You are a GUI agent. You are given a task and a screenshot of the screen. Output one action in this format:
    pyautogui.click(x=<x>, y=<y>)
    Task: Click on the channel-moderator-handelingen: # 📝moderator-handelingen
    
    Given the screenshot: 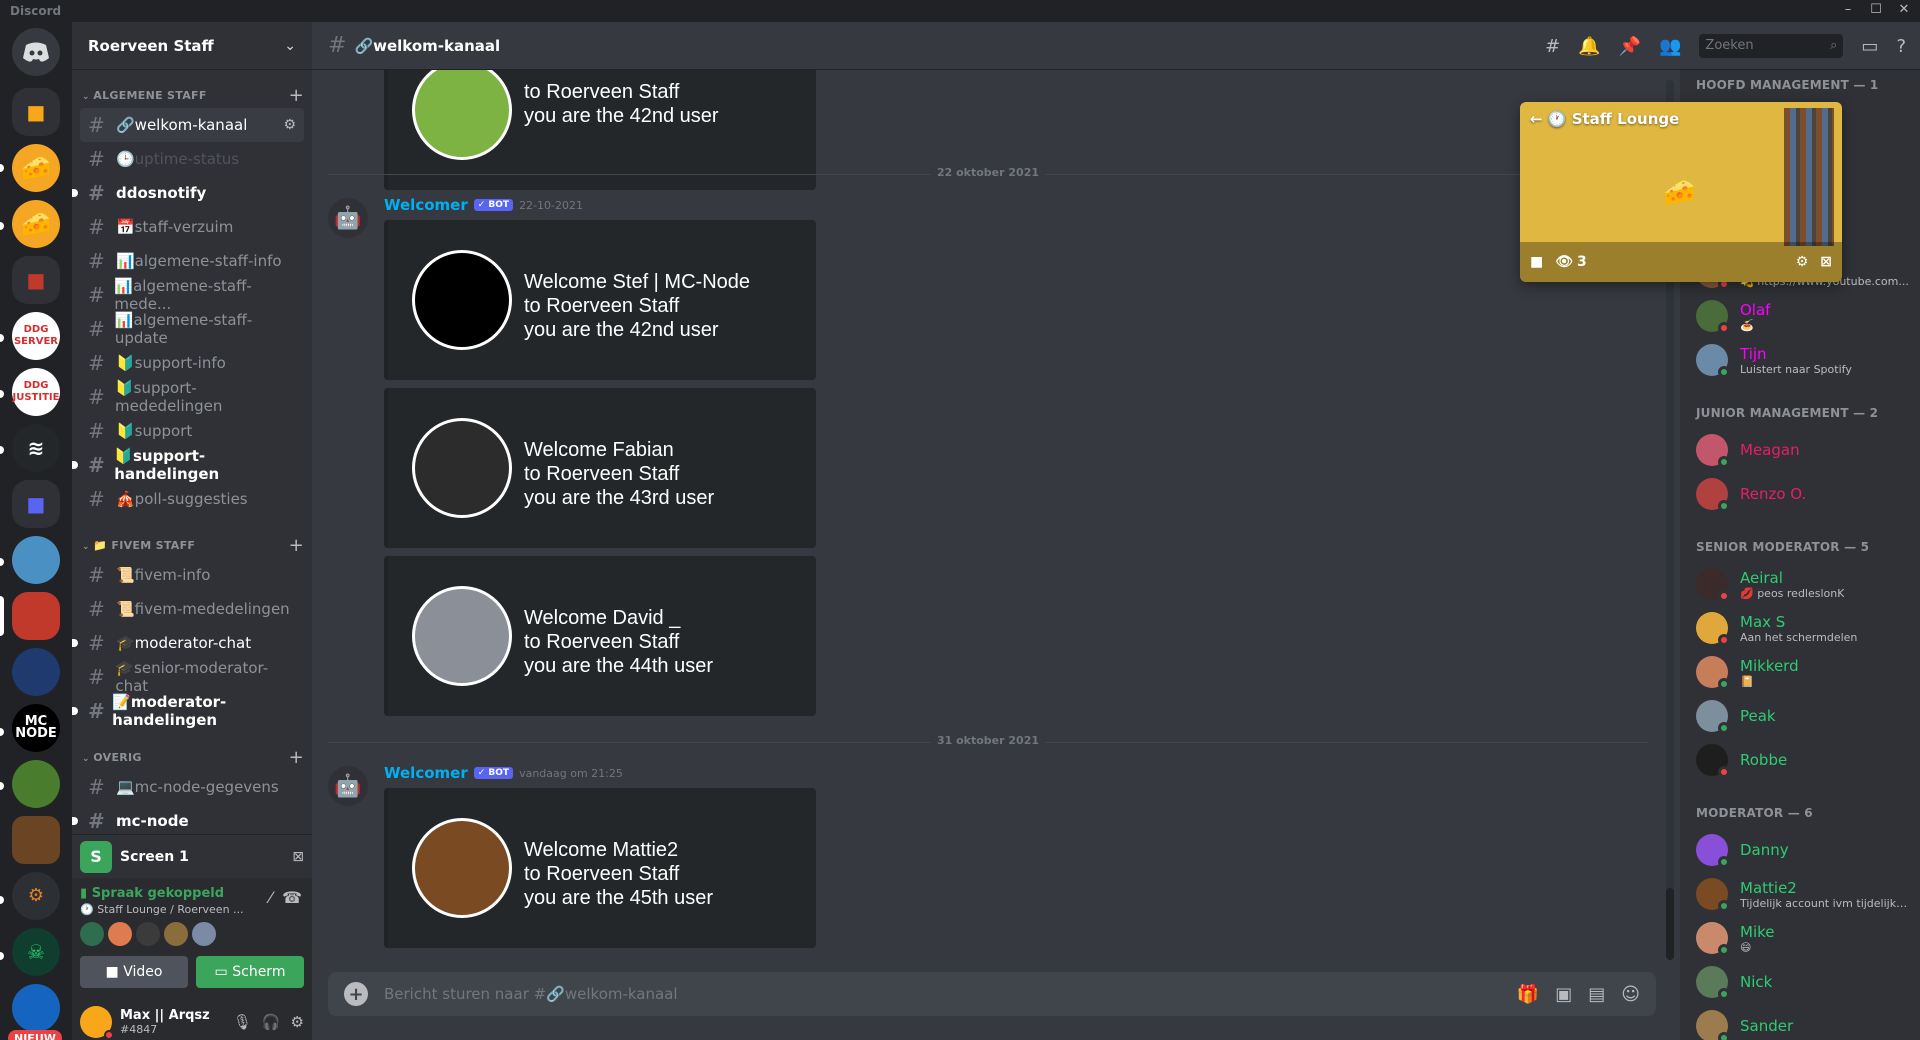 What is the action you would take?
    pyautogui.click(x=188, y=711)
    